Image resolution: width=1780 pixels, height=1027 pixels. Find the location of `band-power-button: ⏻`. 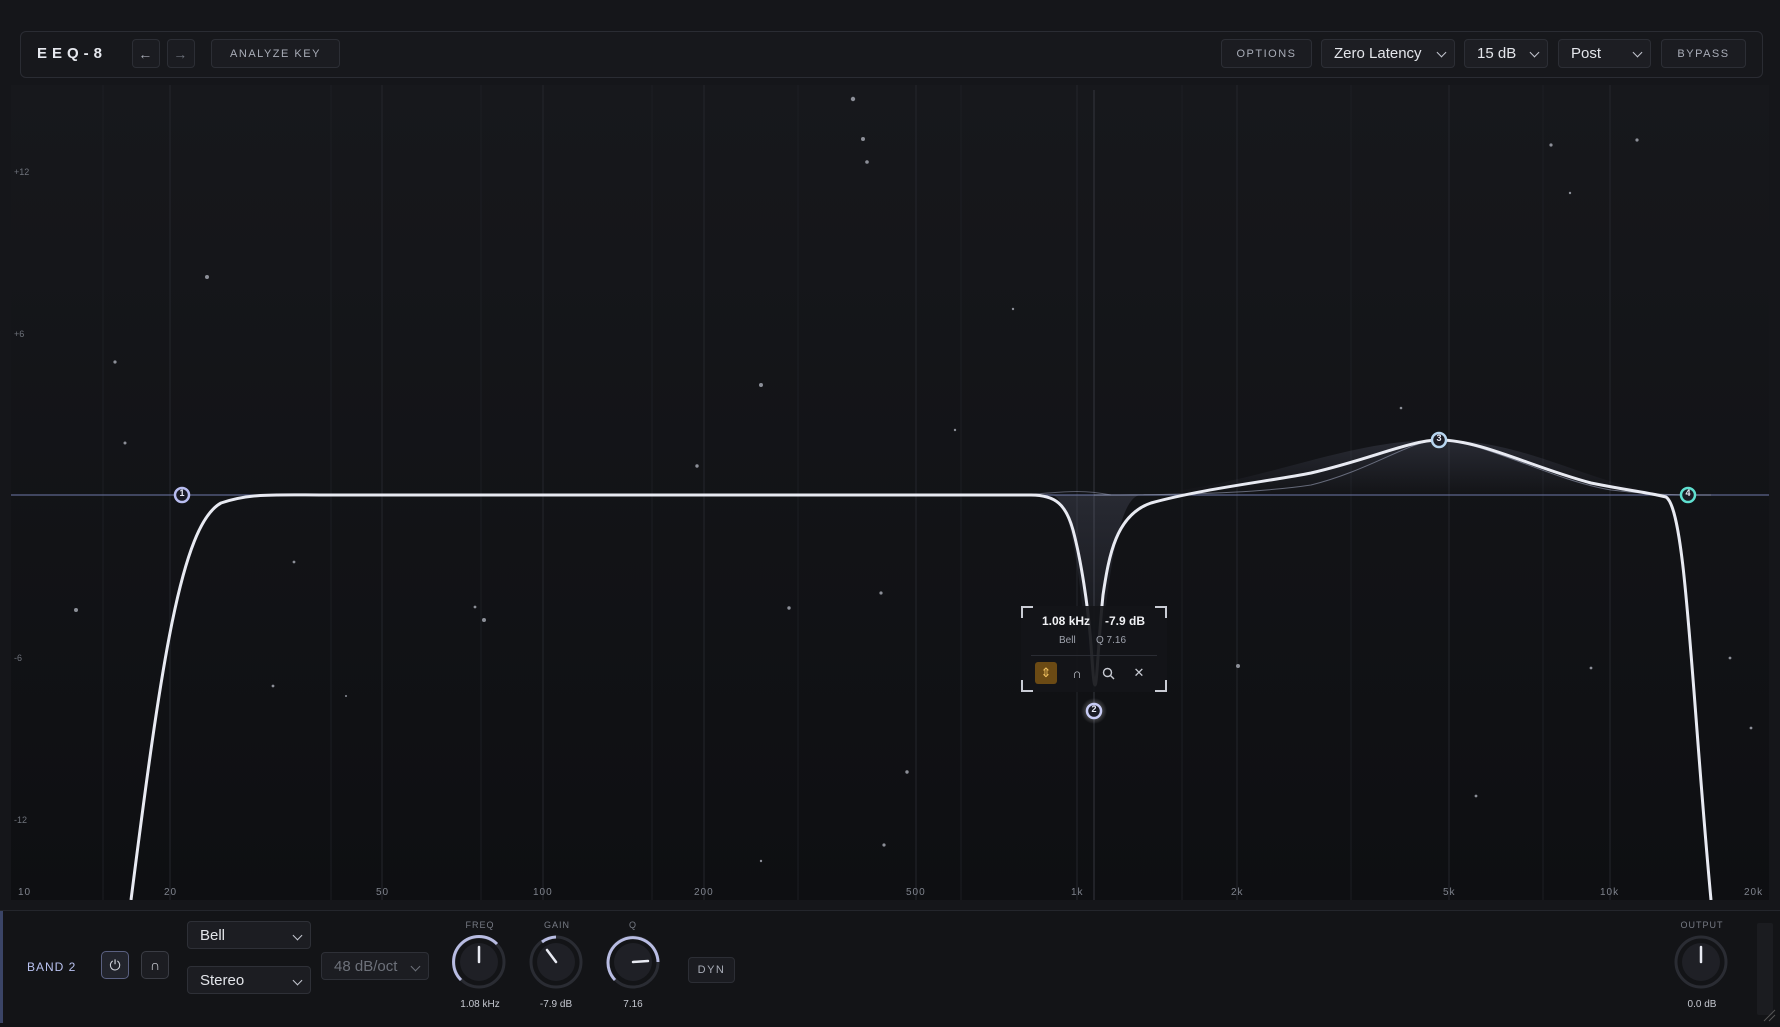

band-power-button: ⏻ is located at coordinates (115, 965).